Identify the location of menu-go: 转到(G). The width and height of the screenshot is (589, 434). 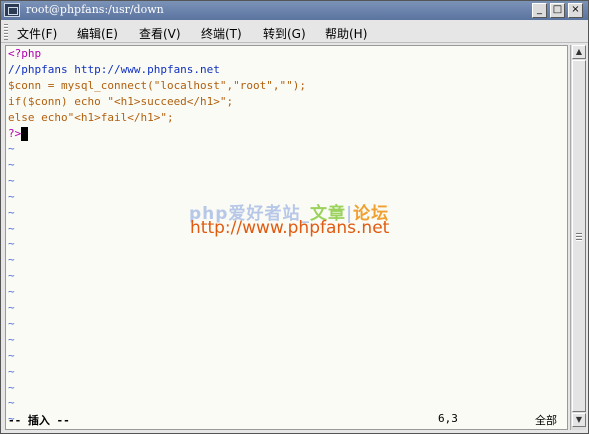
(284, 33).